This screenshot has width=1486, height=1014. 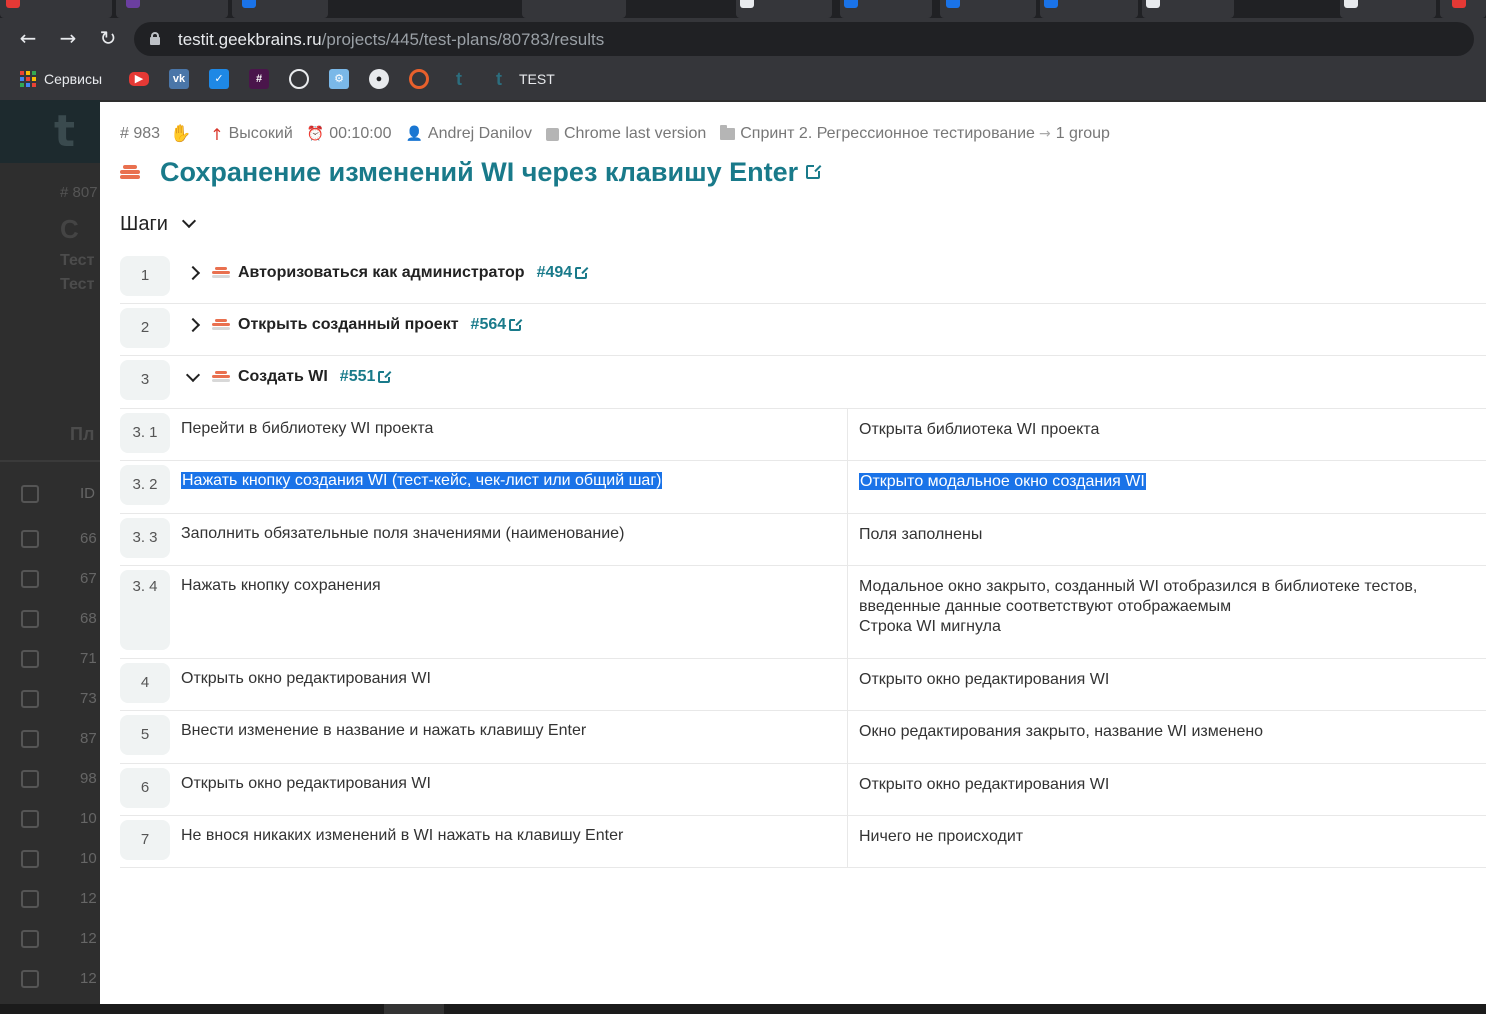 I want to click on shared-step-id: #494, so click(x=554, y=272).